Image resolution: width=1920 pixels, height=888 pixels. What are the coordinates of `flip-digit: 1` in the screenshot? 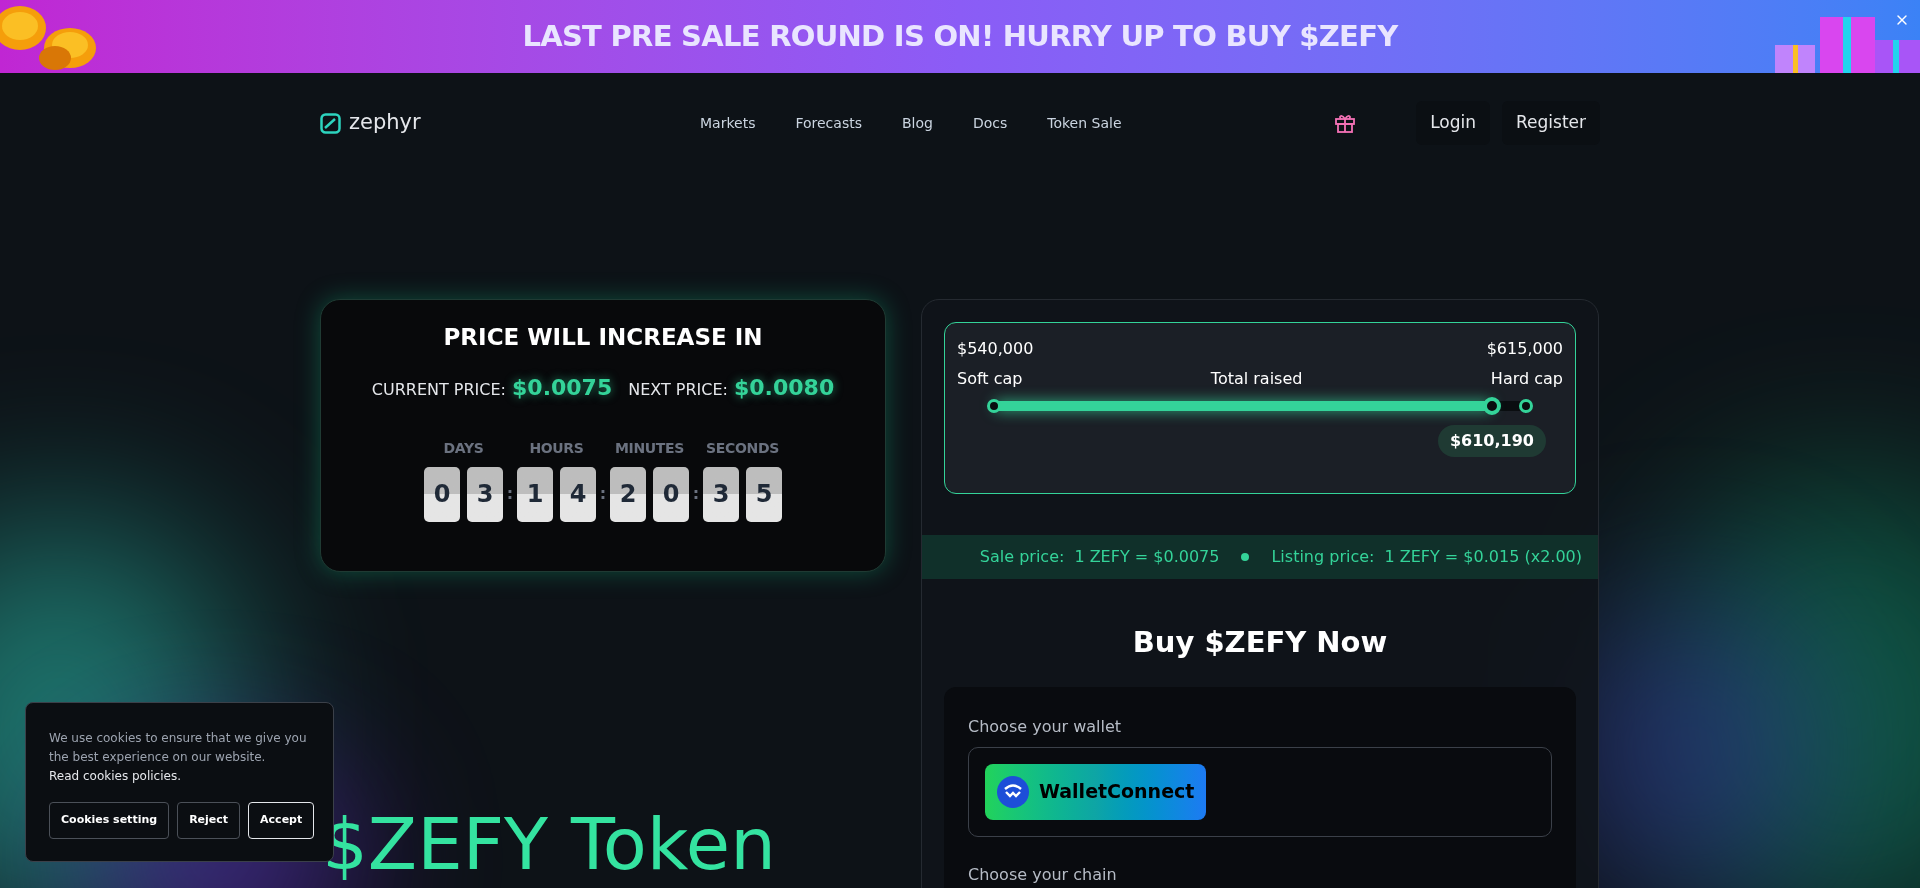 It's located at (535, 494).